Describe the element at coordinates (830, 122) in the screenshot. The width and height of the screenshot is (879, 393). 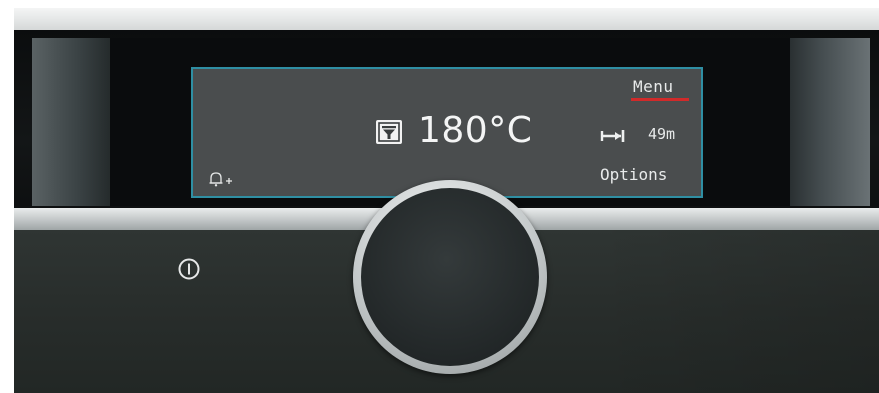
I see `recess-right-wall` at that location.